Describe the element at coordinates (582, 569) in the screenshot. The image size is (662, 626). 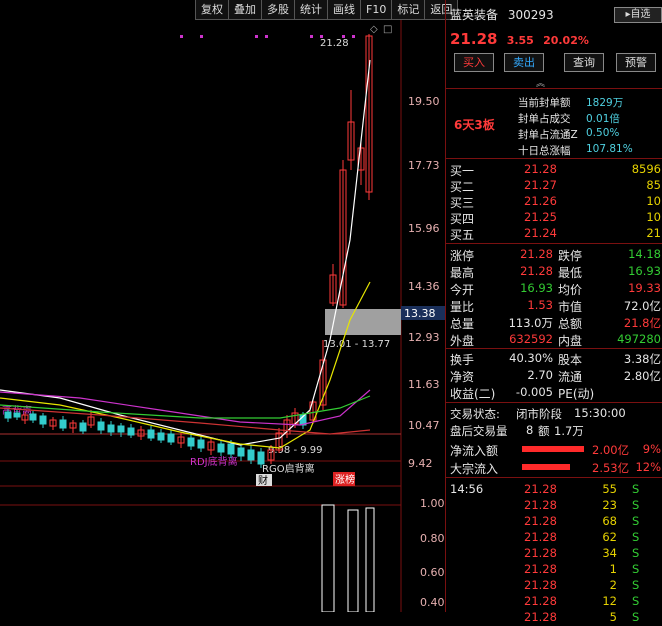
I see `tick-row: 21.28 1 S` at that location.